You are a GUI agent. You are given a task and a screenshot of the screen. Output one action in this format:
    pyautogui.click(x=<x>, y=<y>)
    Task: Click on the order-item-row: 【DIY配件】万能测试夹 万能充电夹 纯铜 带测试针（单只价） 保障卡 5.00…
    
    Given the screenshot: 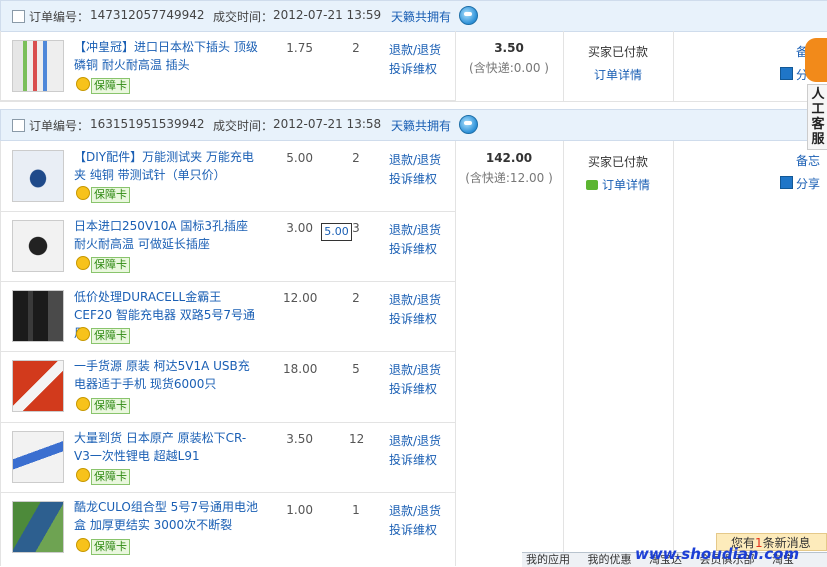 What is the action you would take?
    pyautogui.click(x=228, y=176)
    